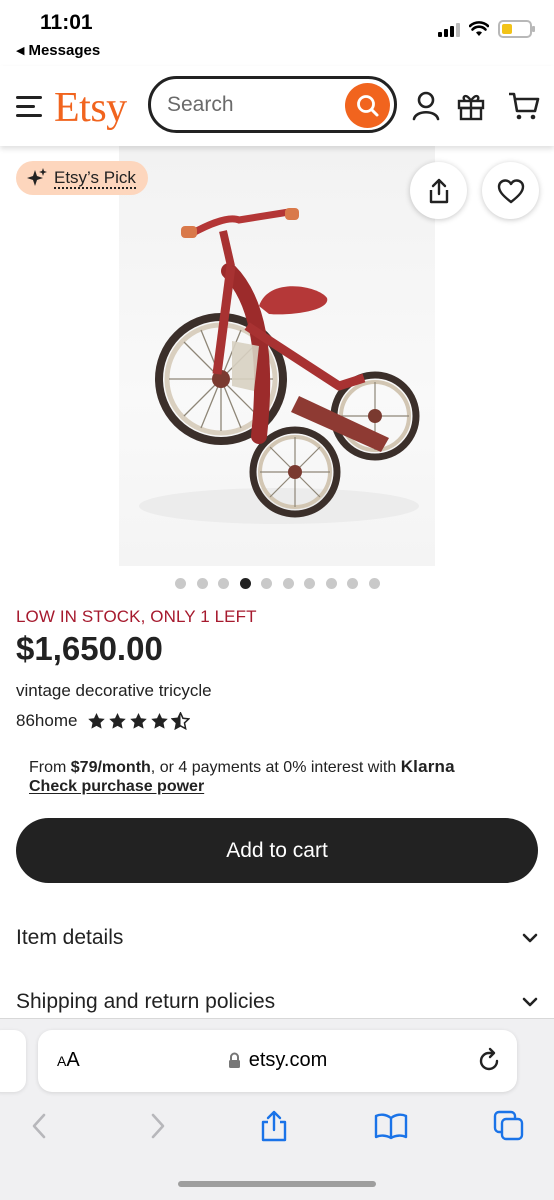 This screenshot has width=554, height=1200. I want to click on status-icons, so click(486, 29).